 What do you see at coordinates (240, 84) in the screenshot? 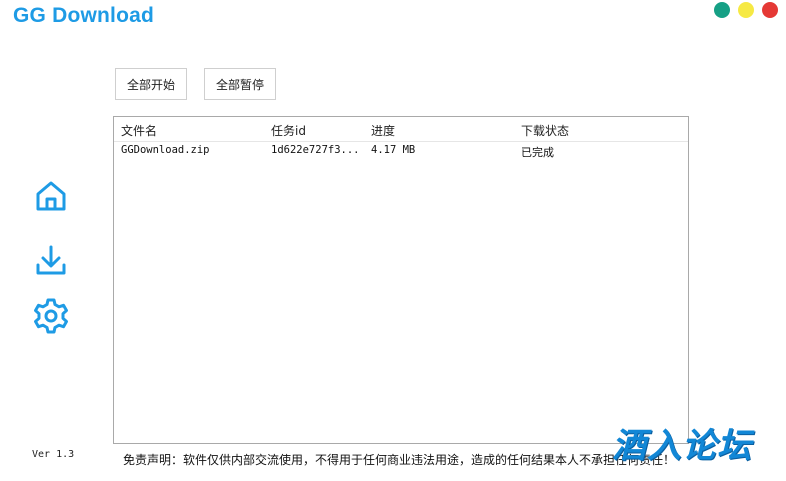
I see `pause-all-button: 全部暂停` at bounding box center [240, 84].